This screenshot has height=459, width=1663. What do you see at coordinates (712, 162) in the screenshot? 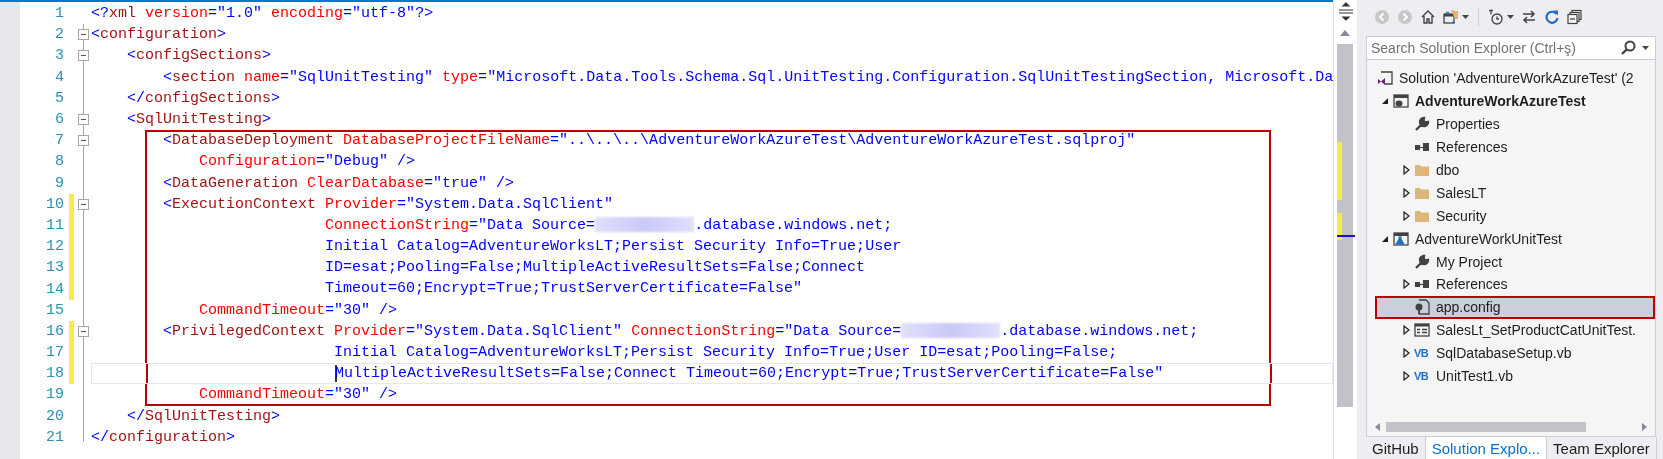
I see `code-line: Configuration="Debug" />` at bounding box center [712, 162].